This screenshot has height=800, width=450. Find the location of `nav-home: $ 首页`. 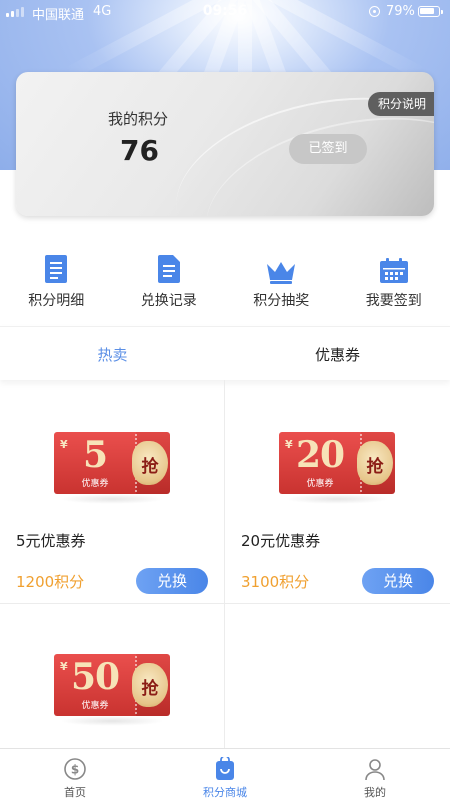

nav-home: $ 首页 is located at coordinates (75, 774).